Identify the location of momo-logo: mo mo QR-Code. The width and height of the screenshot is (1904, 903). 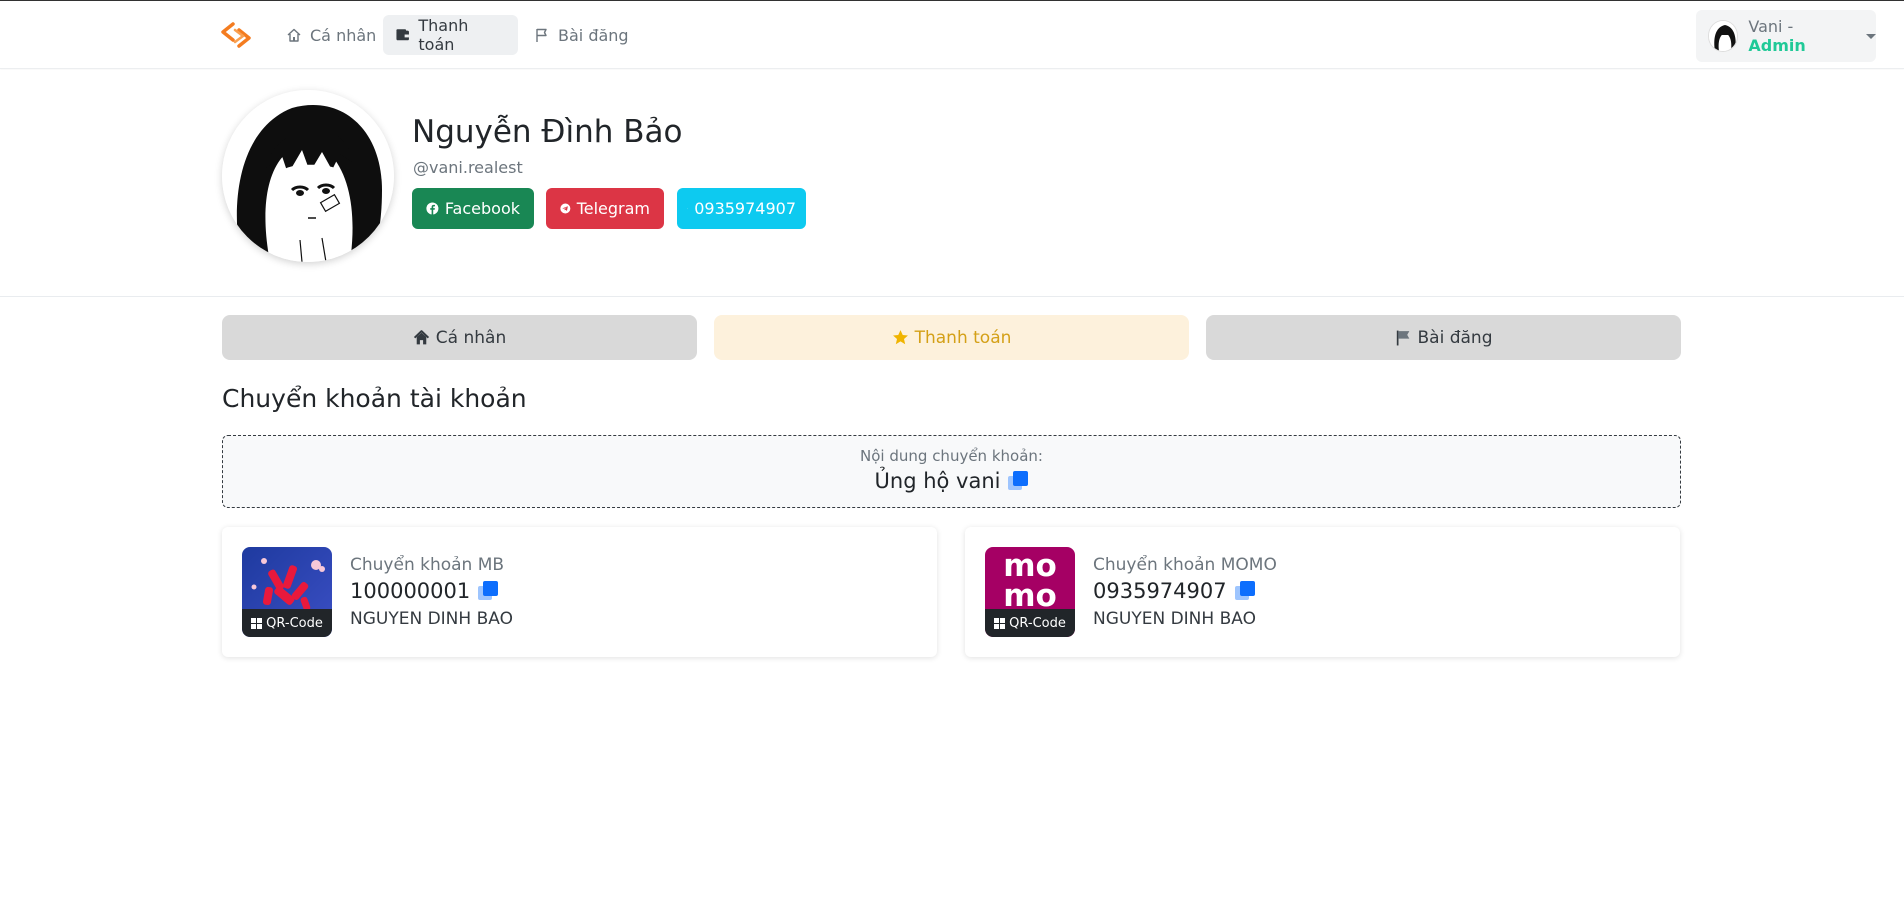
(1030, 592).